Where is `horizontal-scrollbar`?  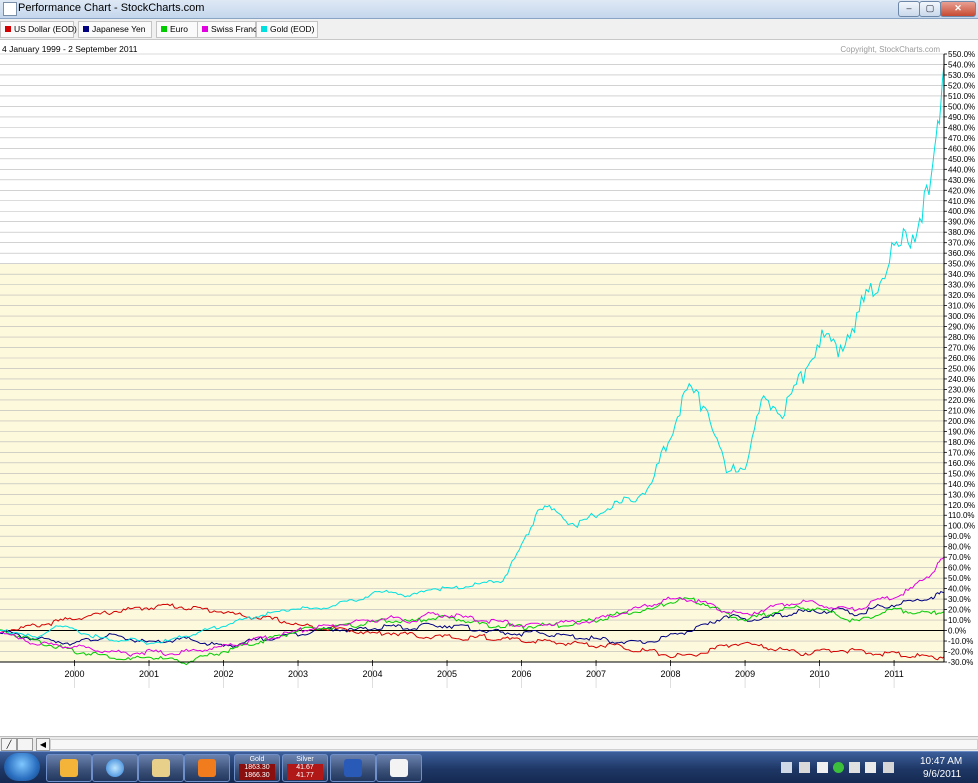 horizontal-scrollbar is located at coordinates (514, 744).